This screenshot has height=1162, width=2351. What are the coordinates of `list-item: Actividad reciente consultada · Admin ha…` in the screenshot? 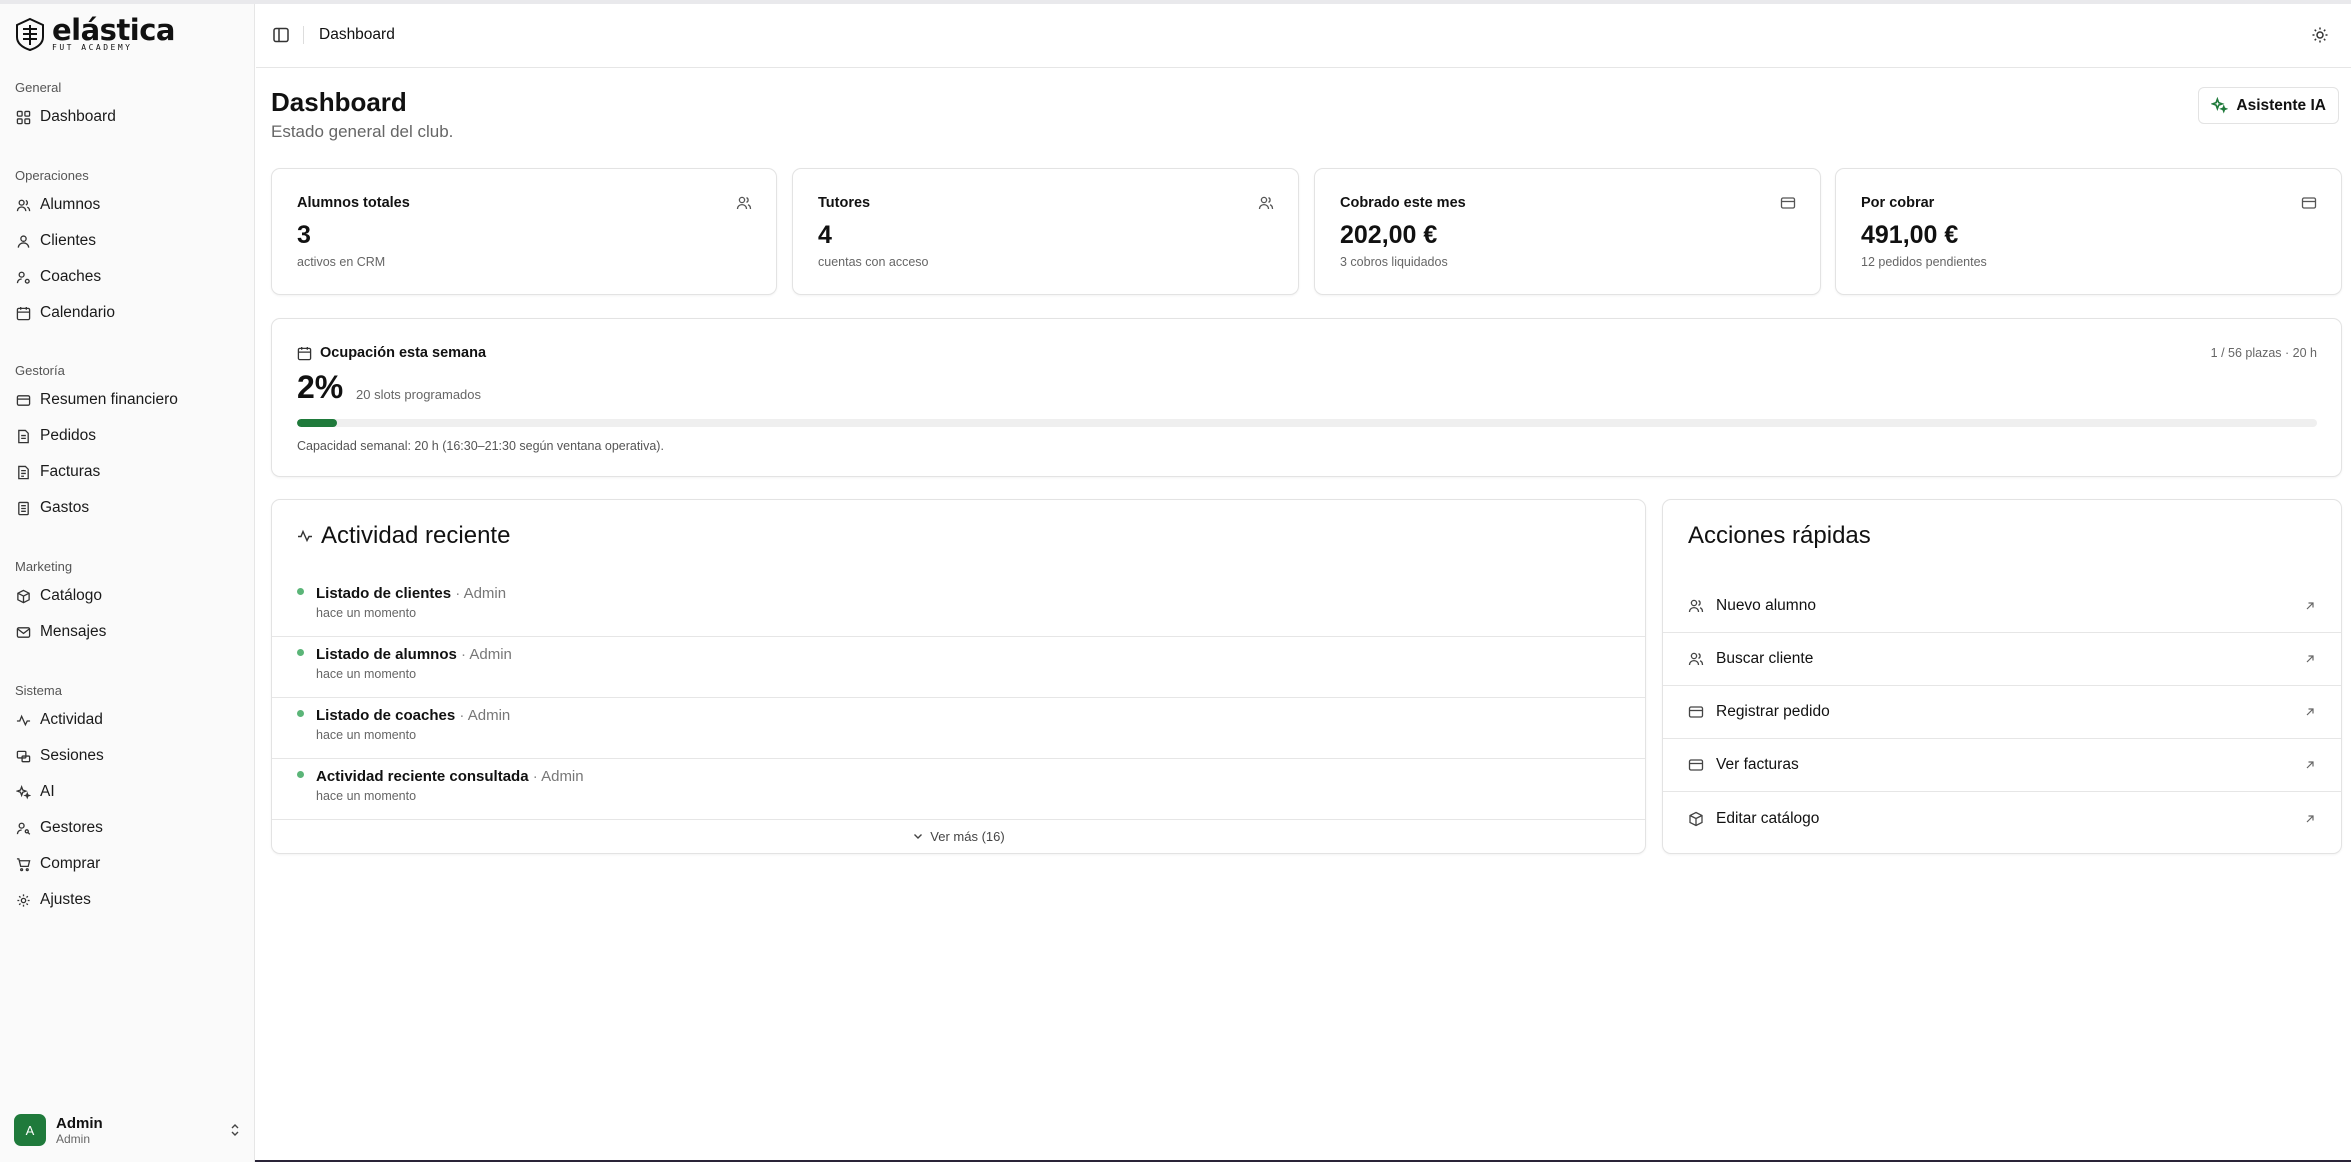 It's located at (958, 789).